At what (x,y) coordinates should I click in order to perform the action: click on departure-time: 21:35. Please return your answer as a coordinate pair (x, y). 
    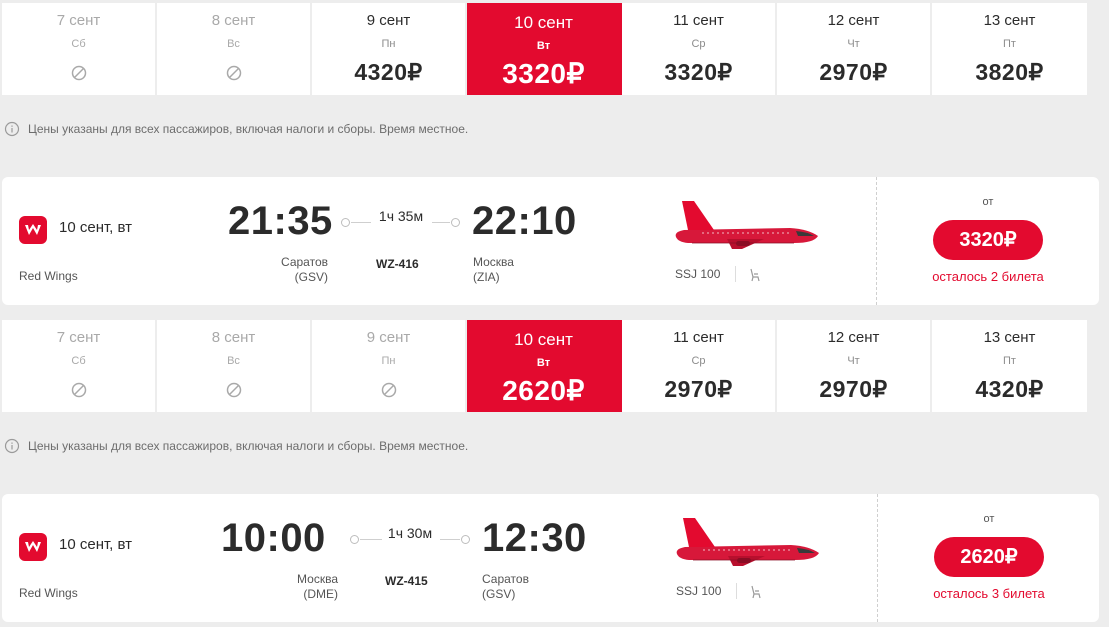
    Looking at the image, I should click on (280, 221).